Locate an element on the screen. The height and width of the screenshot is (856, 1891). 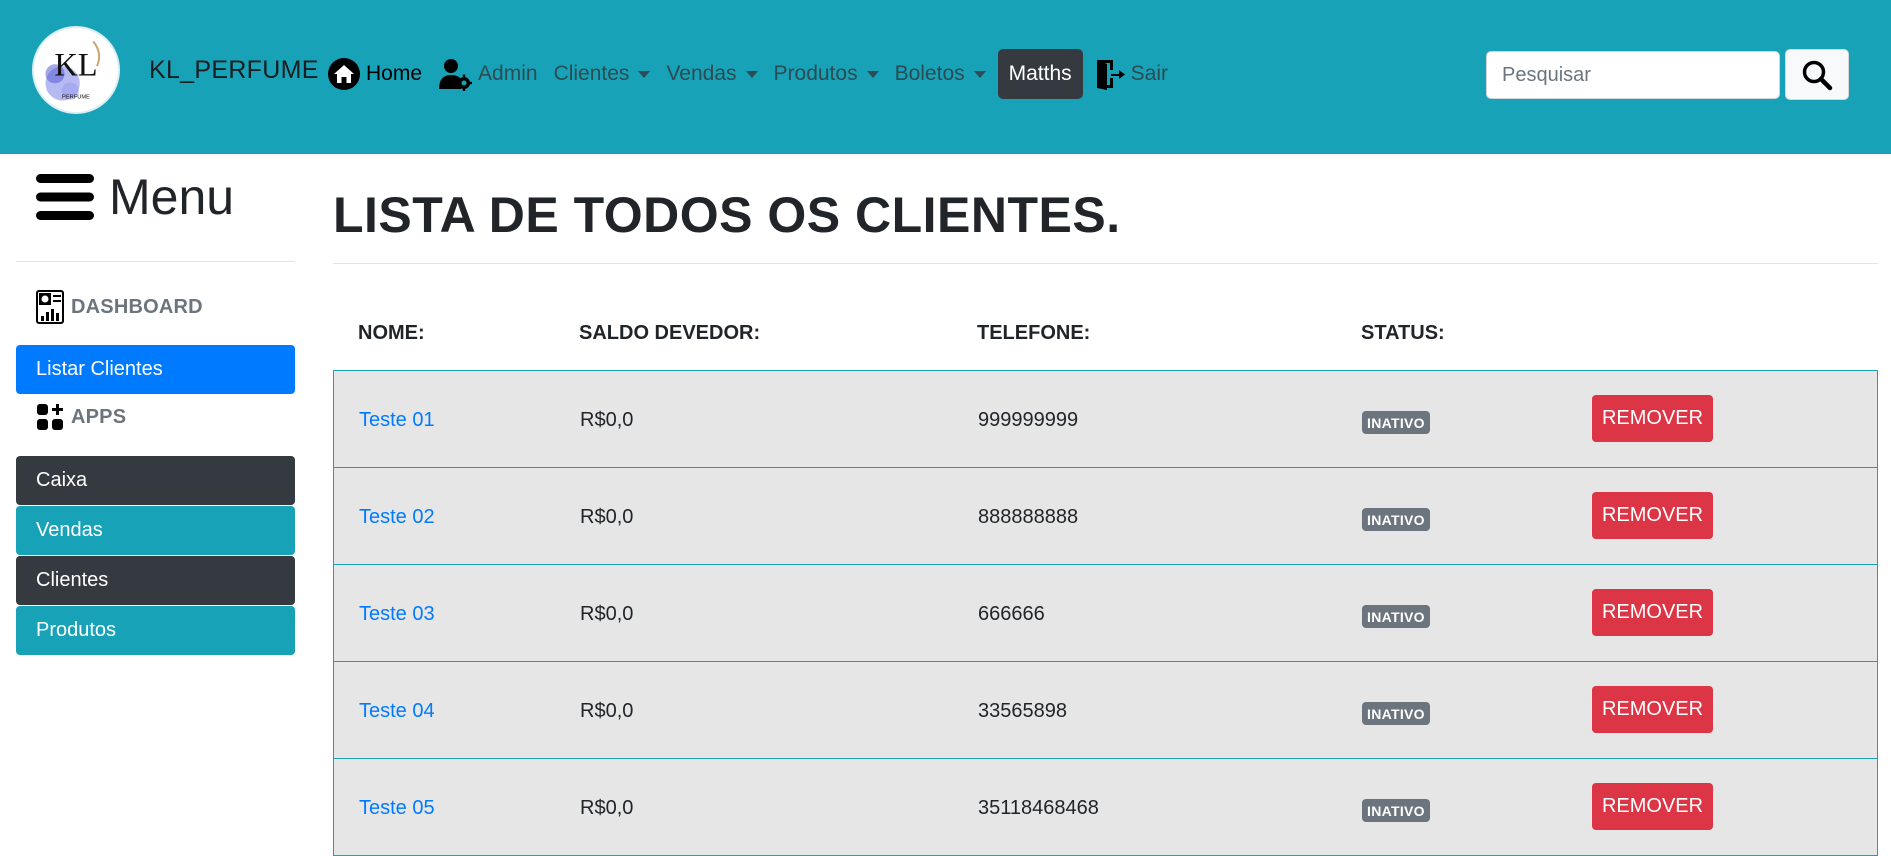
column-header-saldo: SALDO DEVEDOR: is located at coordinates (670, 333).